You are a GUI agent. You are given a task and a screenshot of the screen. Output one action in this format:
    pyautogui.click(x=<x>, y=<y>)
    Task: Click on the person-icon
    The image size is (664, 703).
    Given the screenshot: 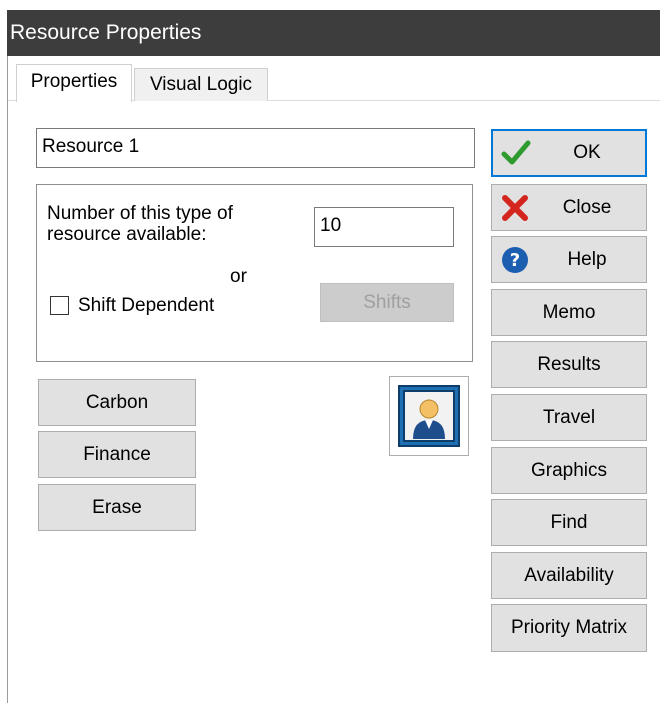 What is the action you would take?
    pyautogui.click(x=429, y=416)
    